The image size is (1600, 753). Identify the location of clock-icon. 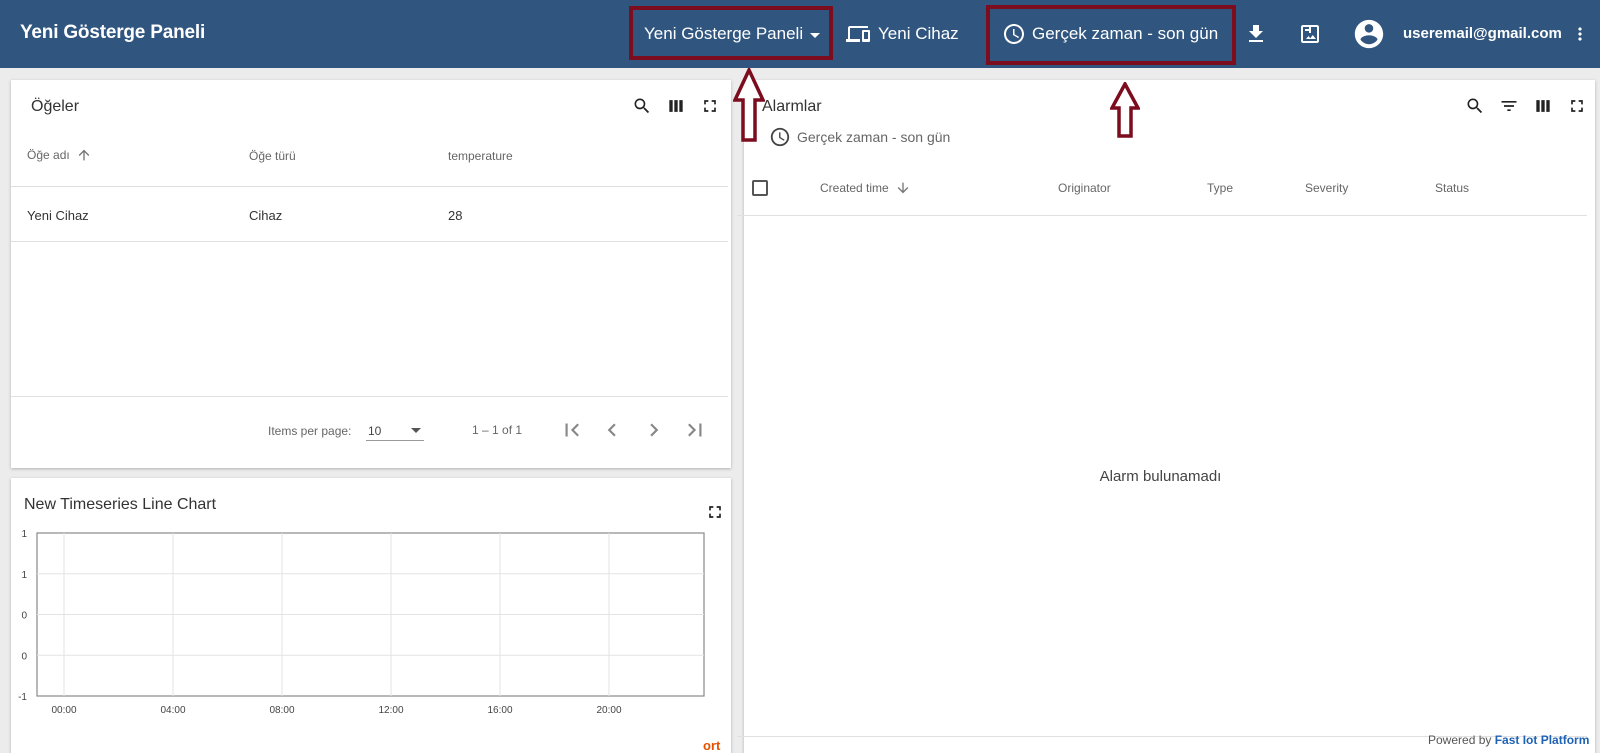
(780, 137).